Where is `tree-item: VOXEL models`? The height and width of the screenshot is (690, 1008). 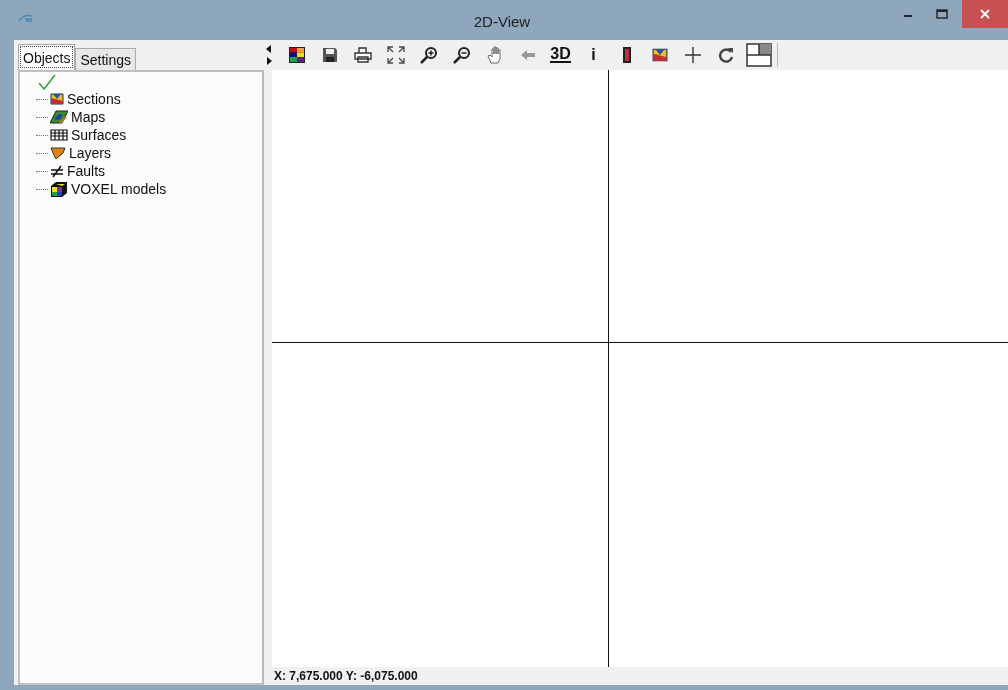
tree-item: VOXEL models is located at coordinates (119, 189).